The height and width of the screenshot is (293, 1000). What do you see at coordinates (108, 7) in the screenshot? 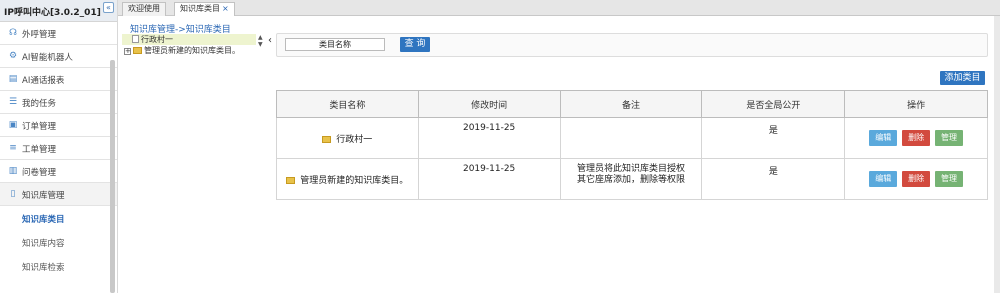
I see `collapse-sidebar-button: «` at bounding box center [108, 7].